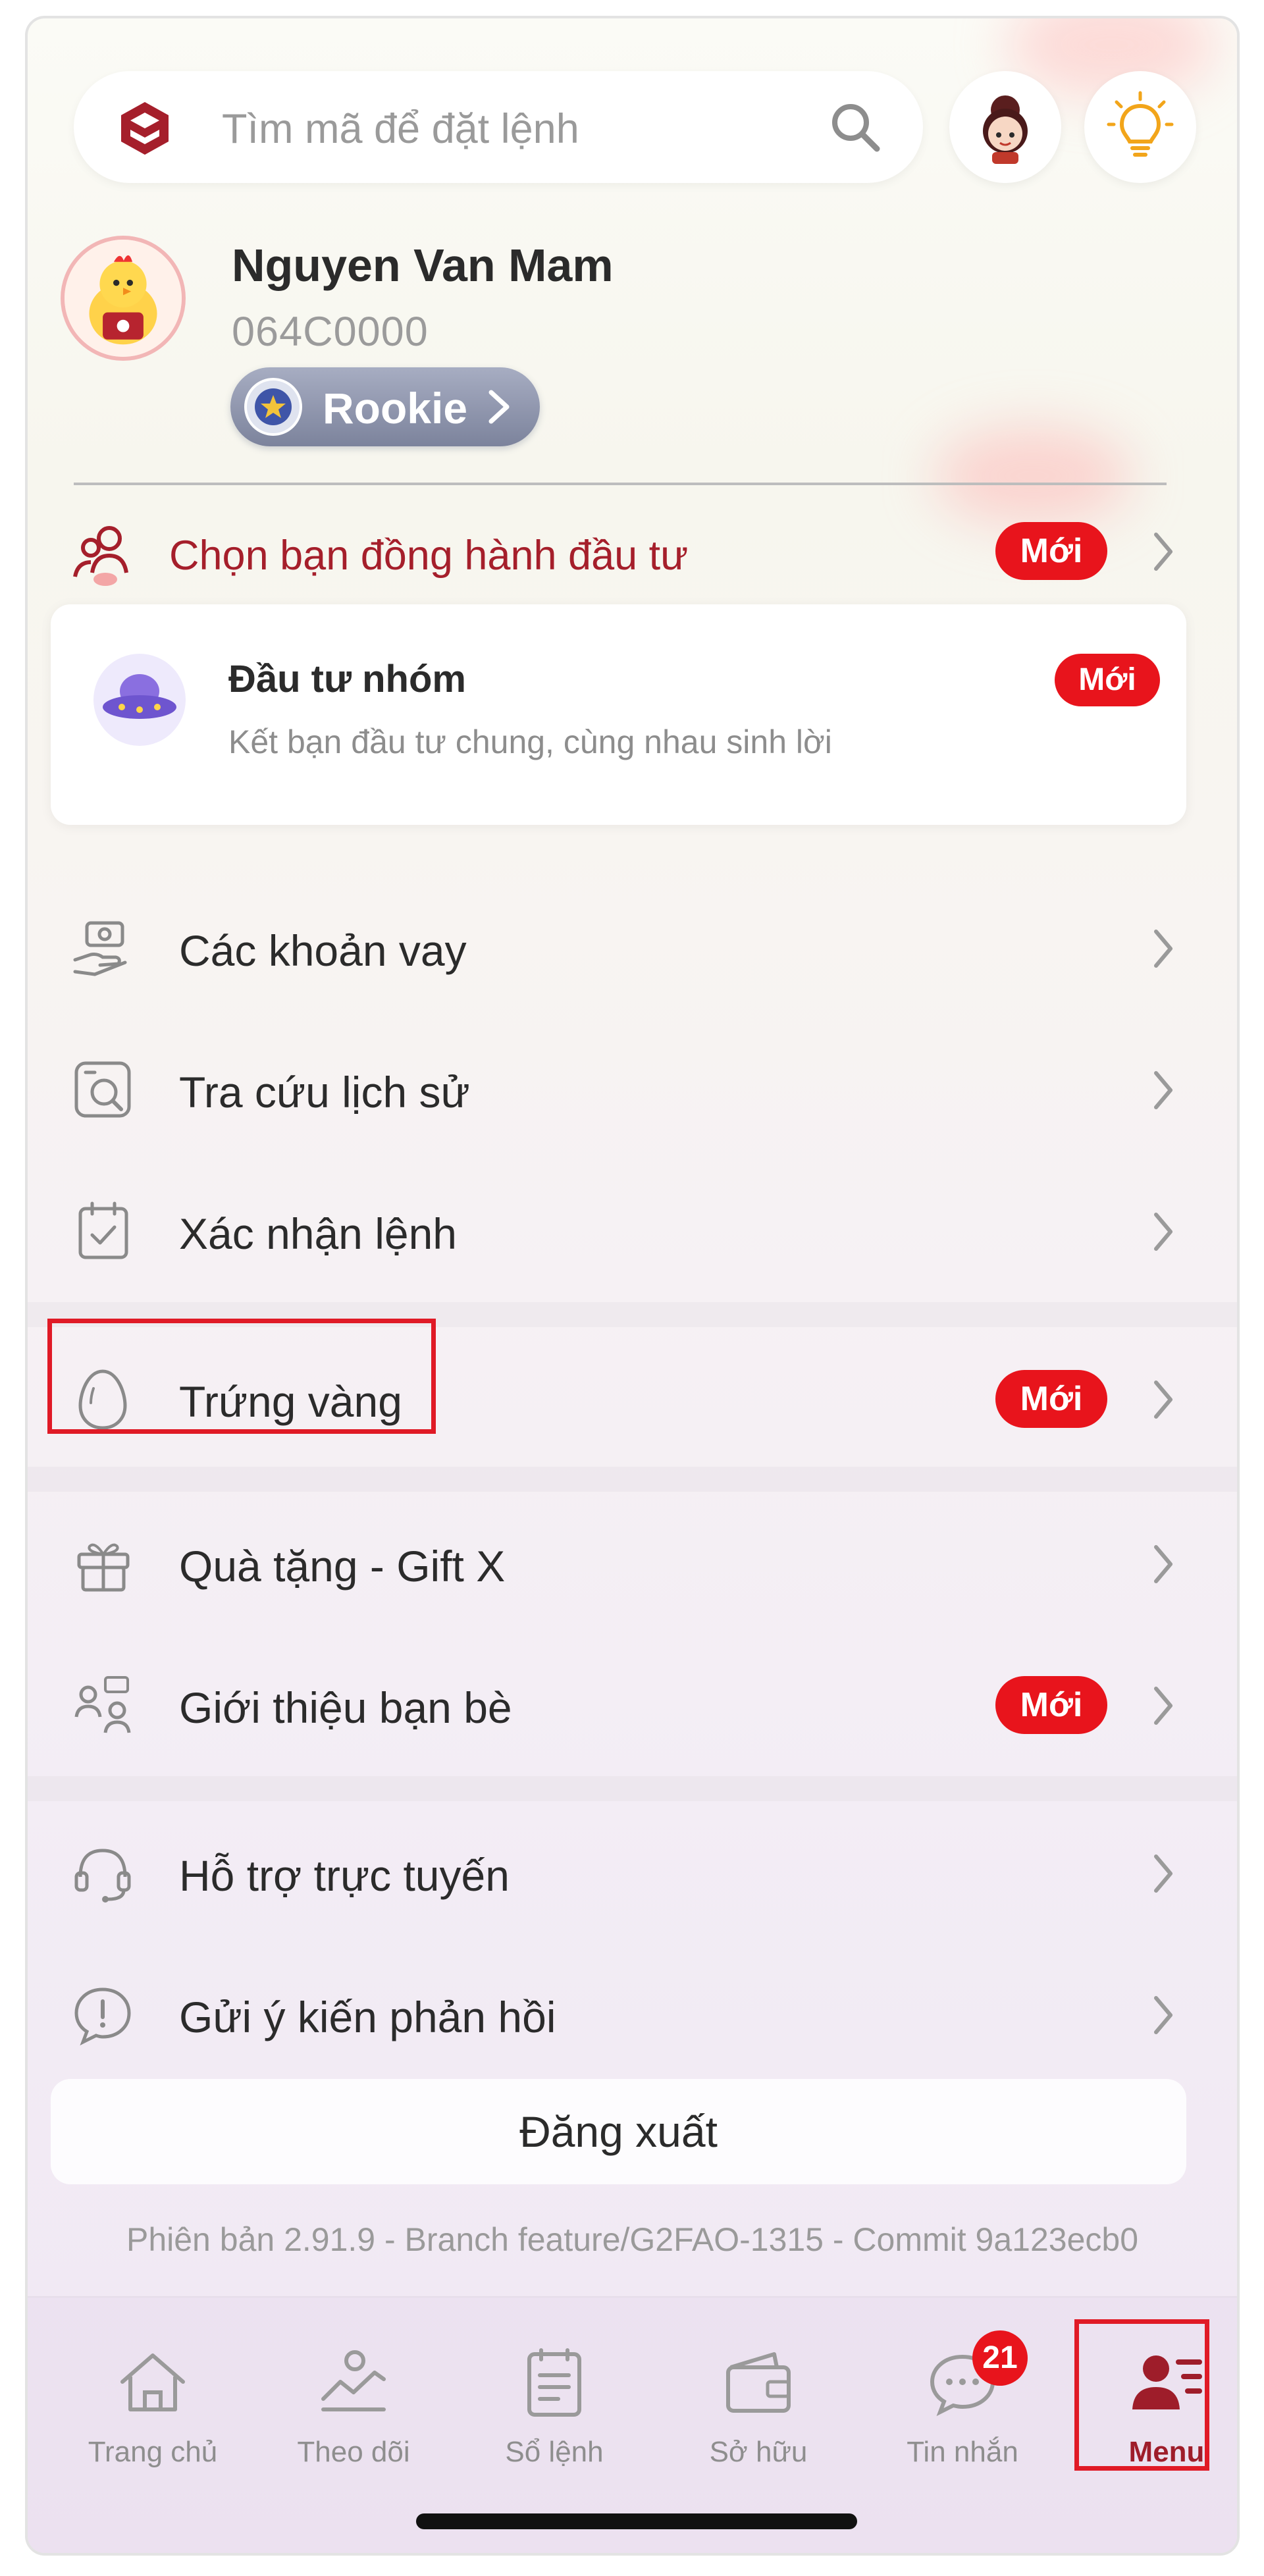 This screenshot has width=1264, height=2576. Describe the element at coordinates (618, 2131) in the screenshot. I see `logout-button: Đăng xuất` at that location.